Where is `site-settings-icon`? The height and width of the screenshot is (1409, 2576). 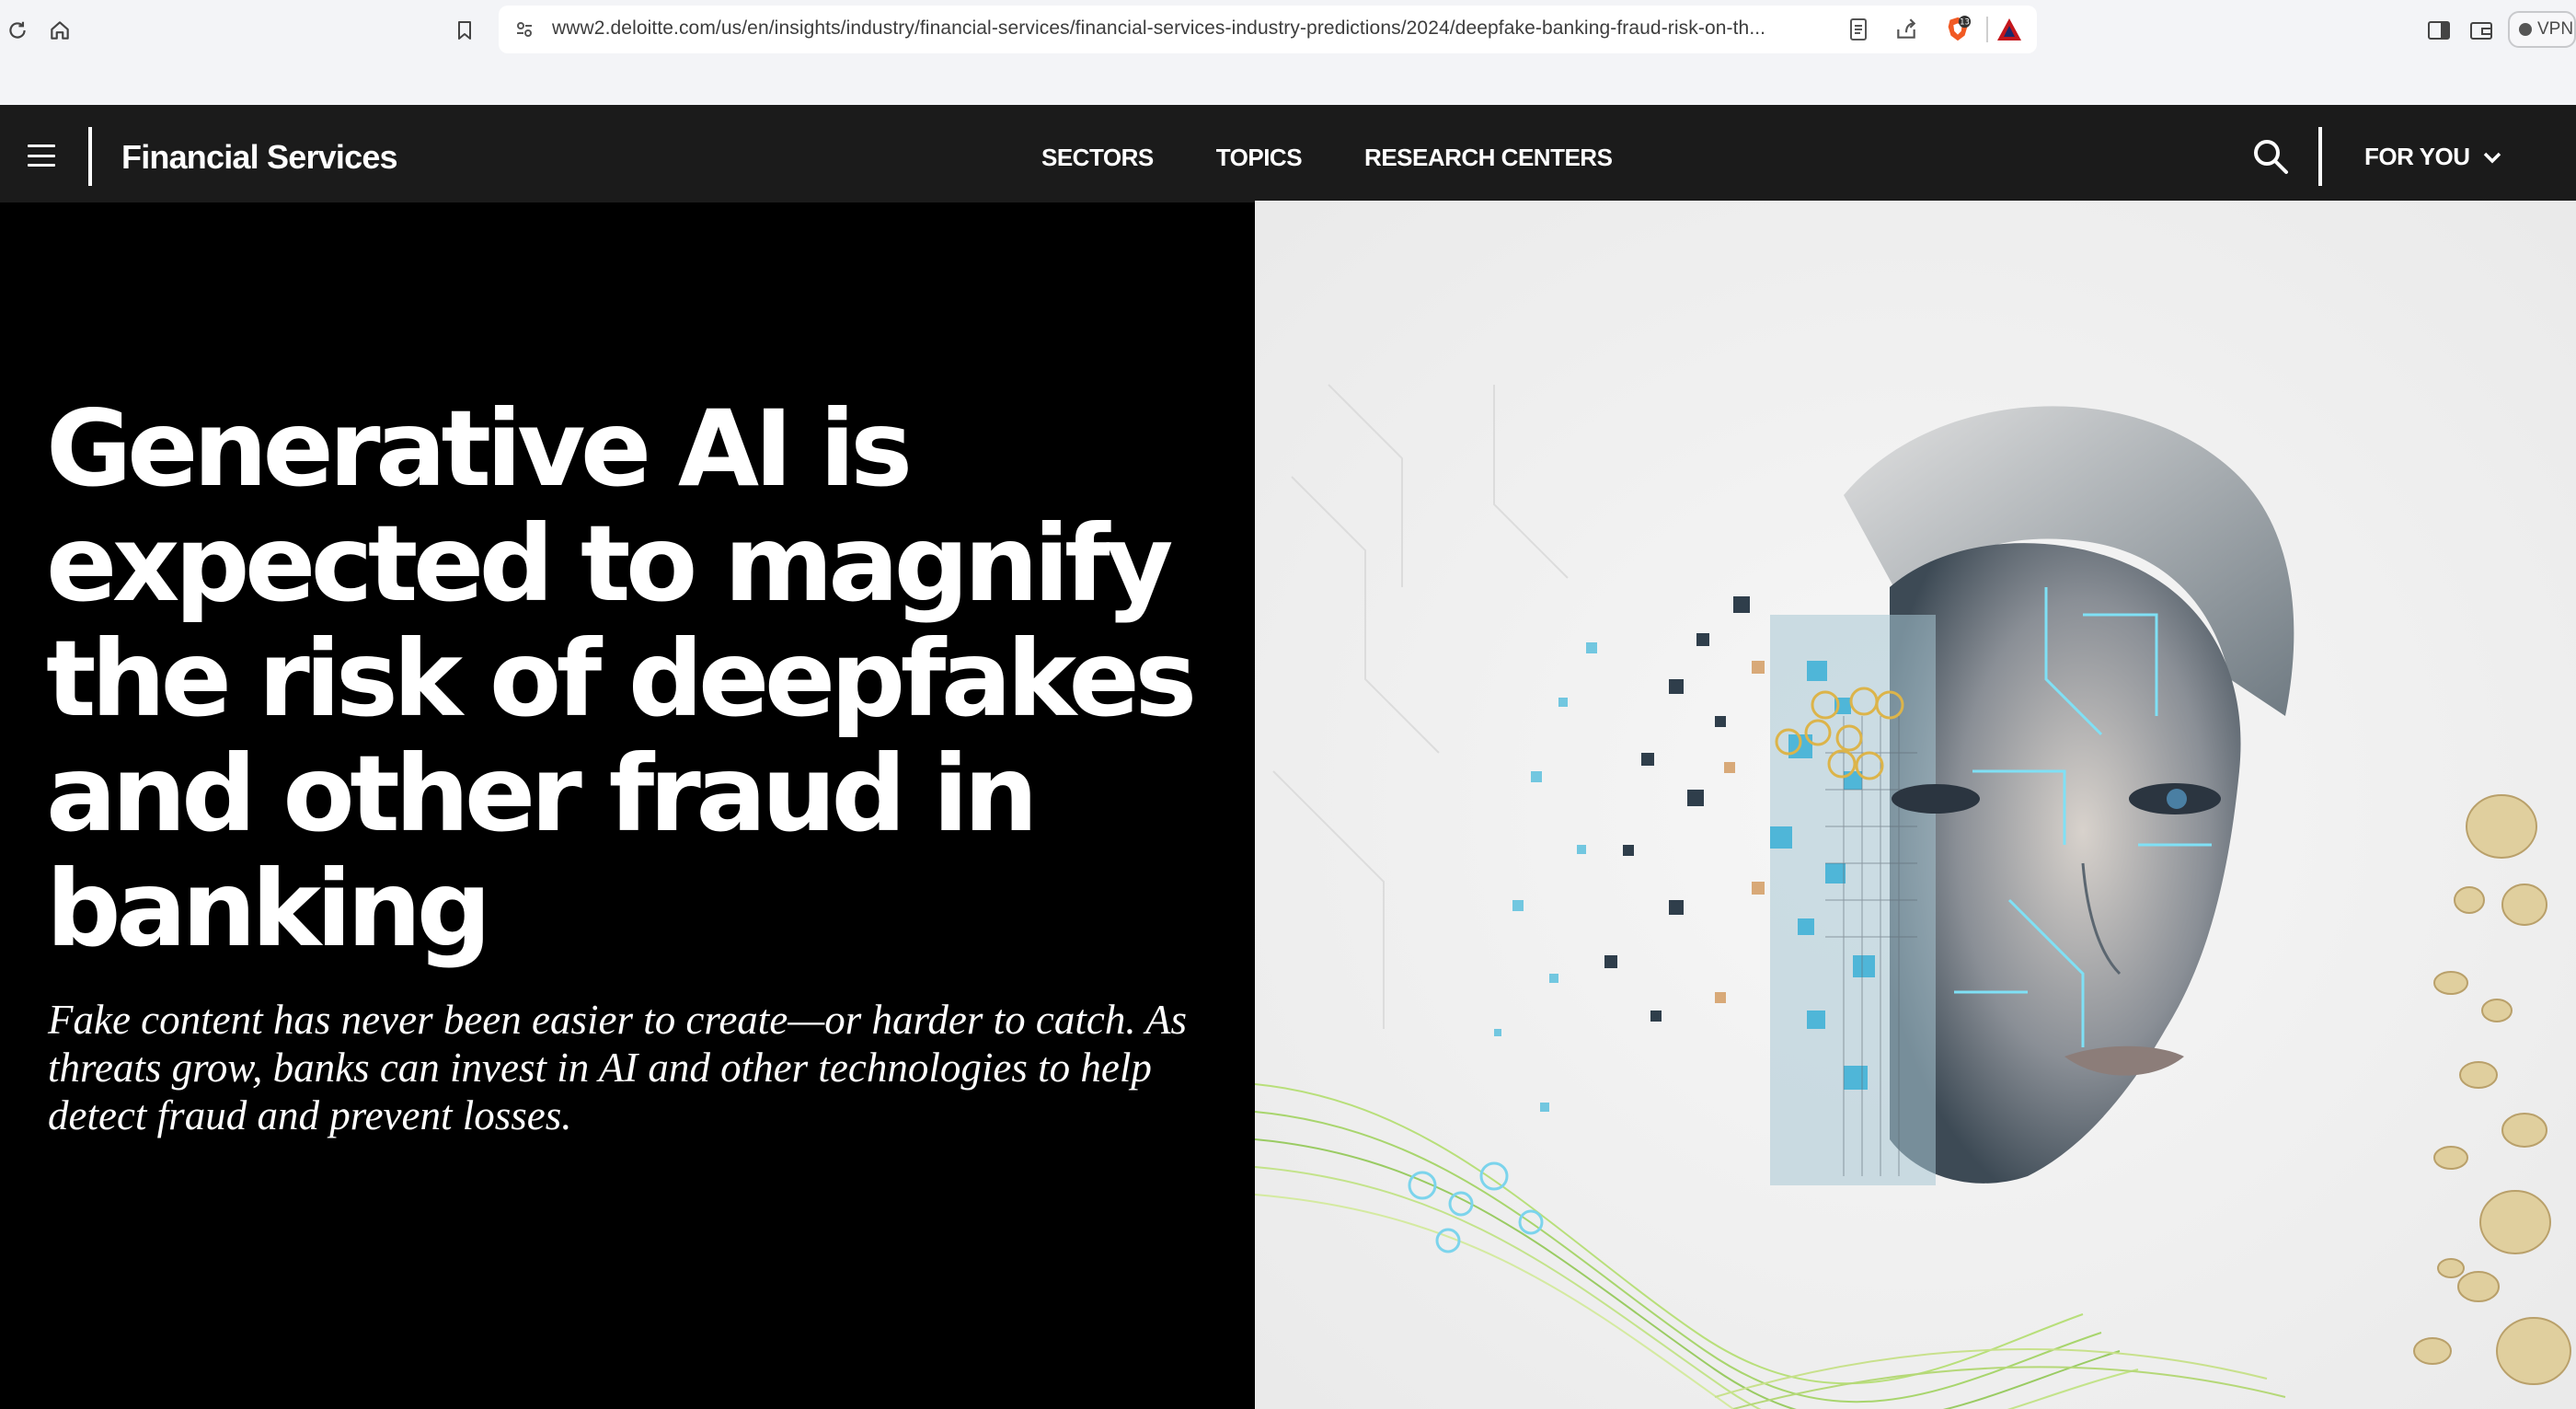
site-settings-icon is located at coordinates (524, 30).